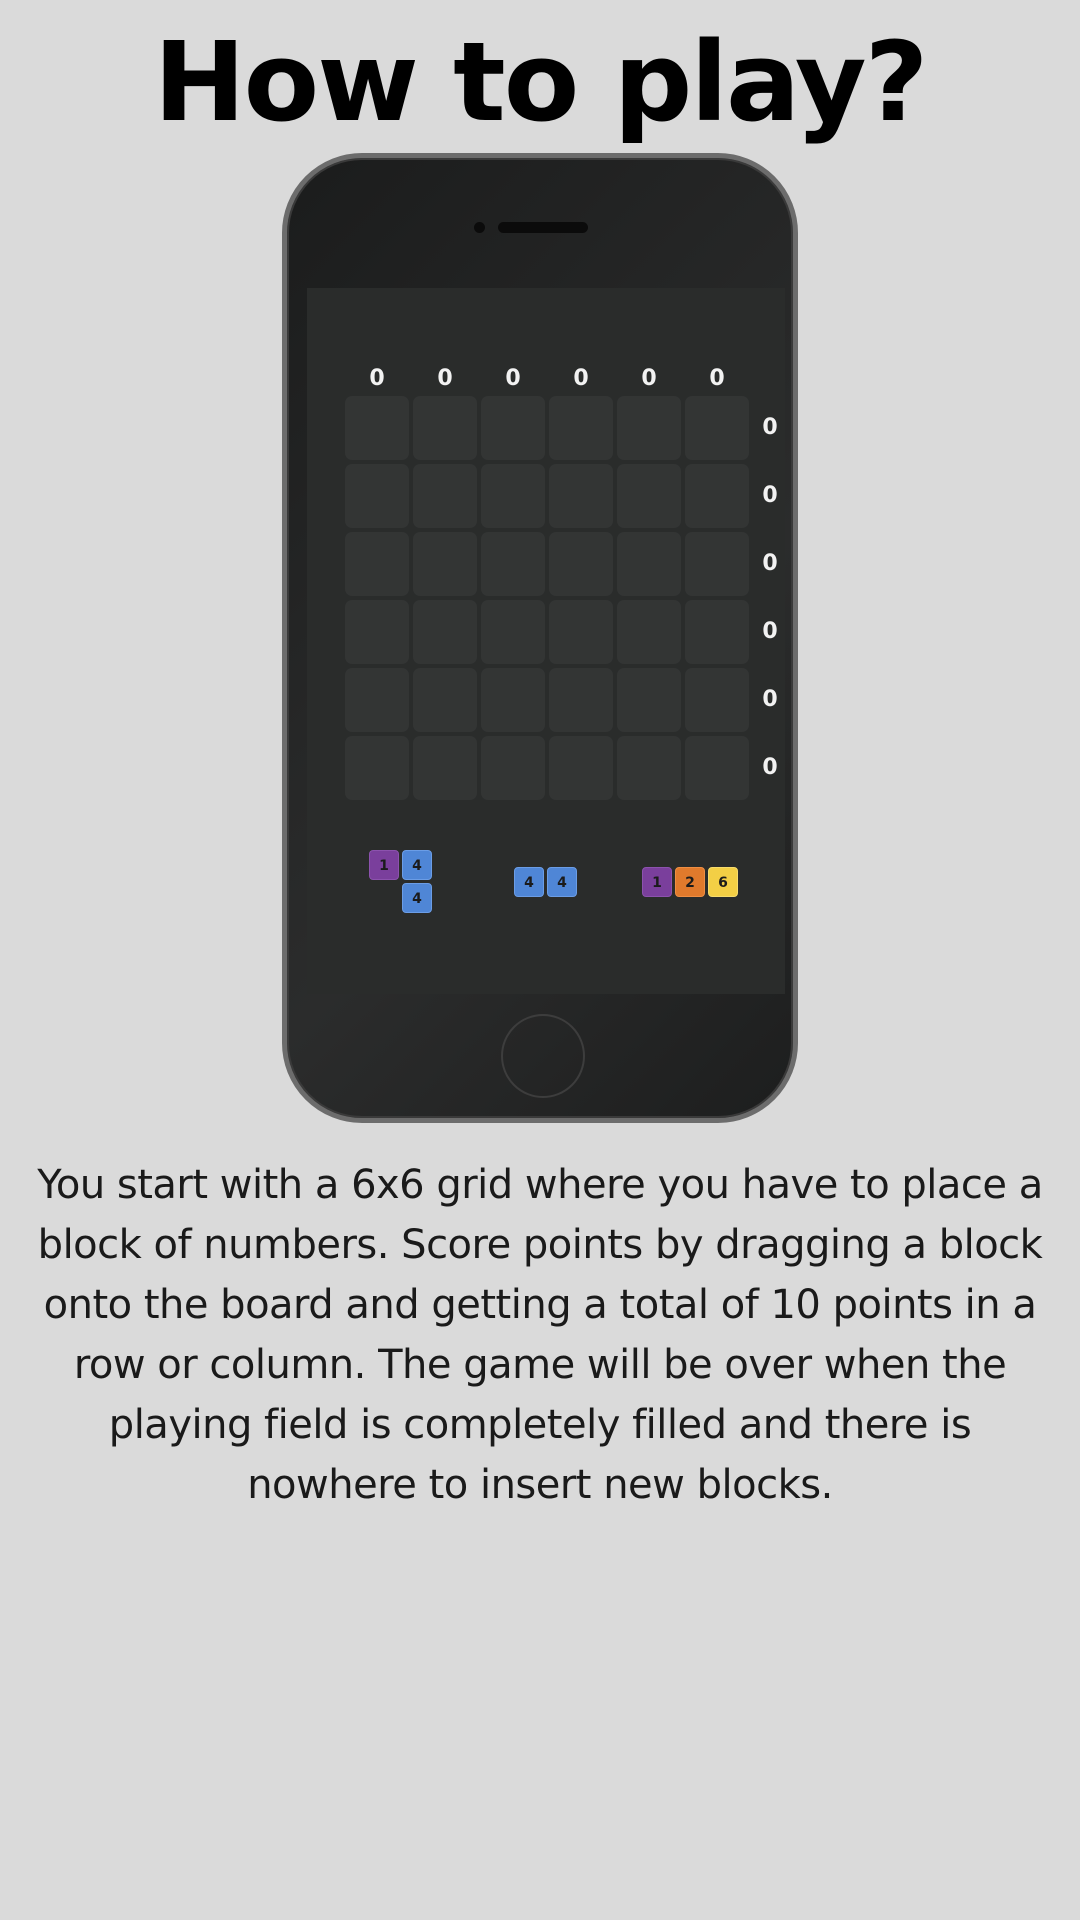 The width and height of the screenshot is (1080, 1920). What do you see at coordinates (543, 1056) in the screenshot?
I see `home-button` at bounding box center [543, 1056].